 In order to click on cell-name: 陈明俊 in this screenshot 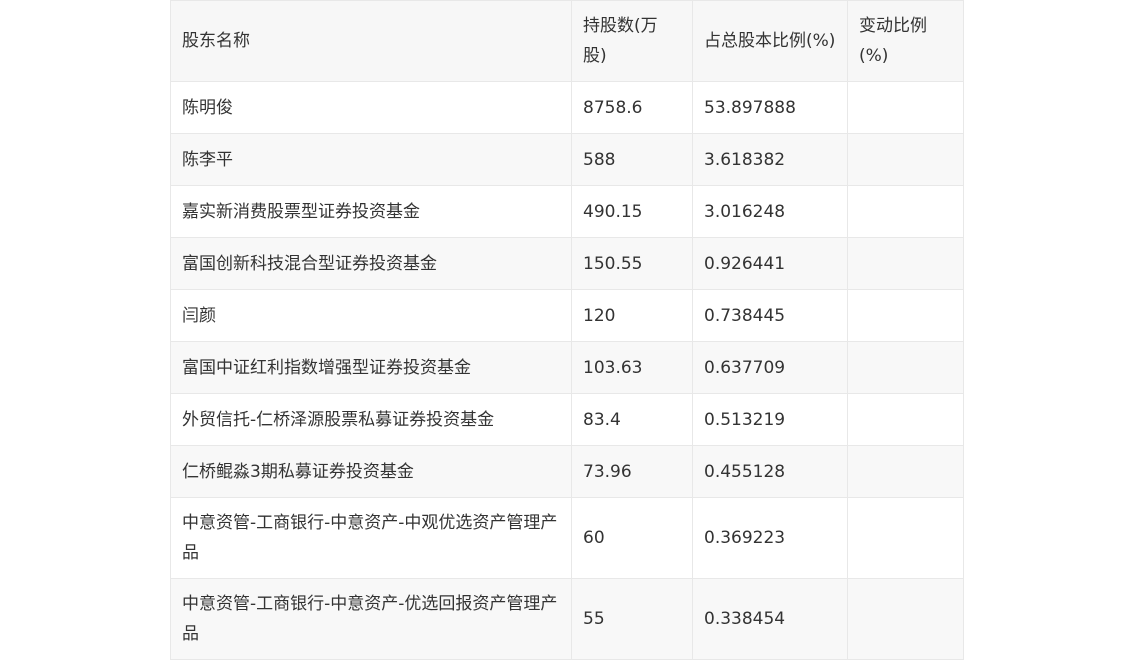, I will do `click(371, 107)`.